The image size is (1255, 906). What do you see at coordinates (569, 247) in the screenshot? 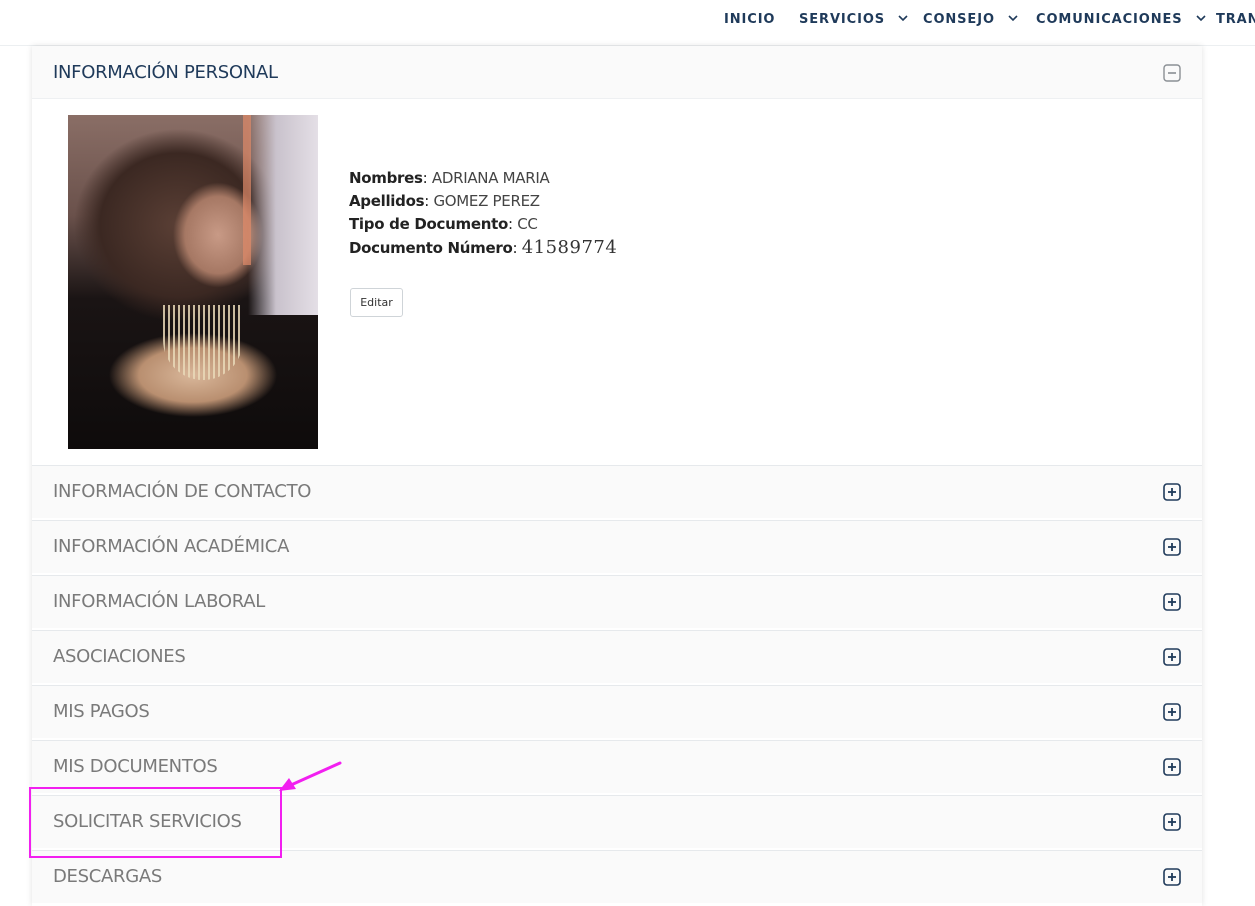
I see `field-value: 41589774` at bounding box center [569, 247].